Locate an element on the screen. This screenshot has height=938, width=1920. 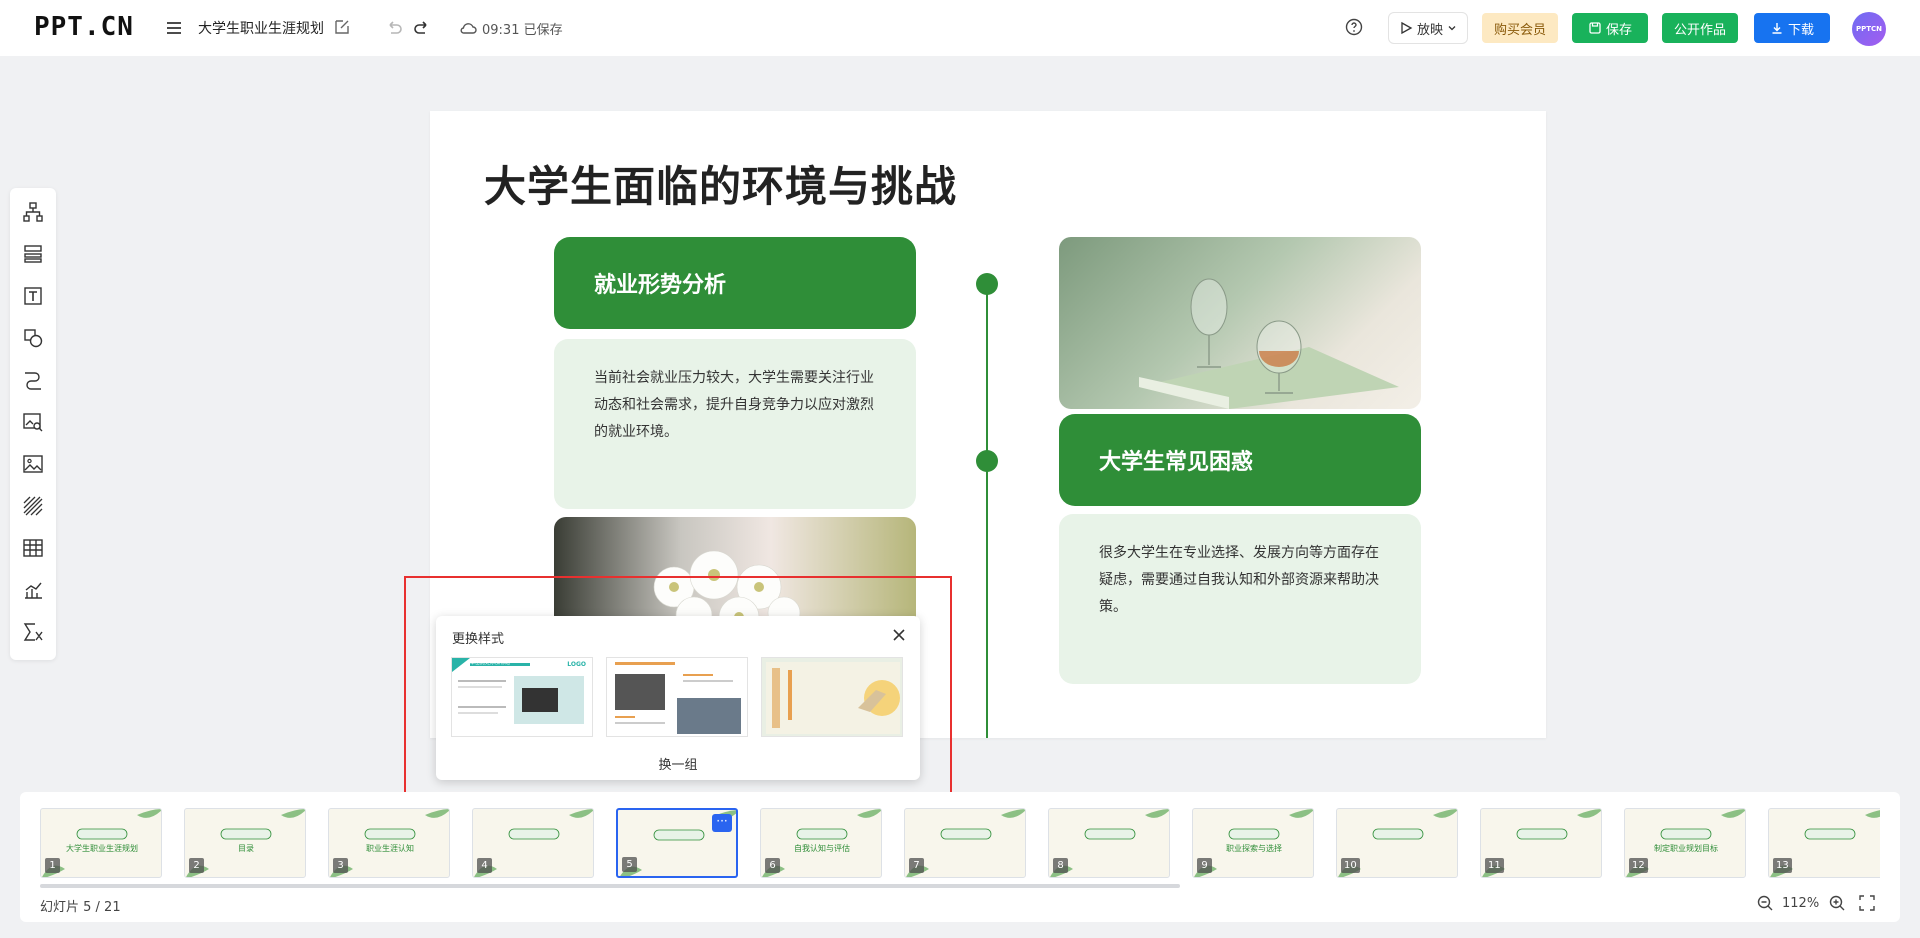
slide-title: 大学生面临的环境与挑战 is located at coordinates (720, 183).